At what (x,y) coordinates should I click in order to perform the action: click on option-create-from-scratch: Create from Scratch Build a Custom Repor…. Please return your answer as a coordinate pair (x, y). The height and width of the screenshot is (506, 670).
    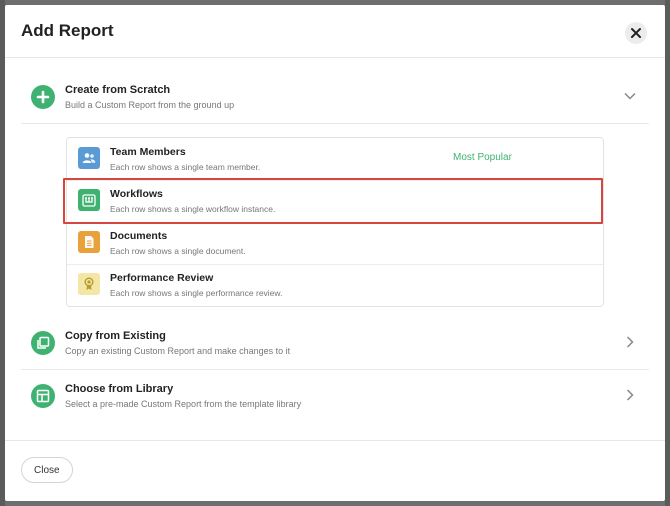
    Looking at the image, I should click on (335, 97).